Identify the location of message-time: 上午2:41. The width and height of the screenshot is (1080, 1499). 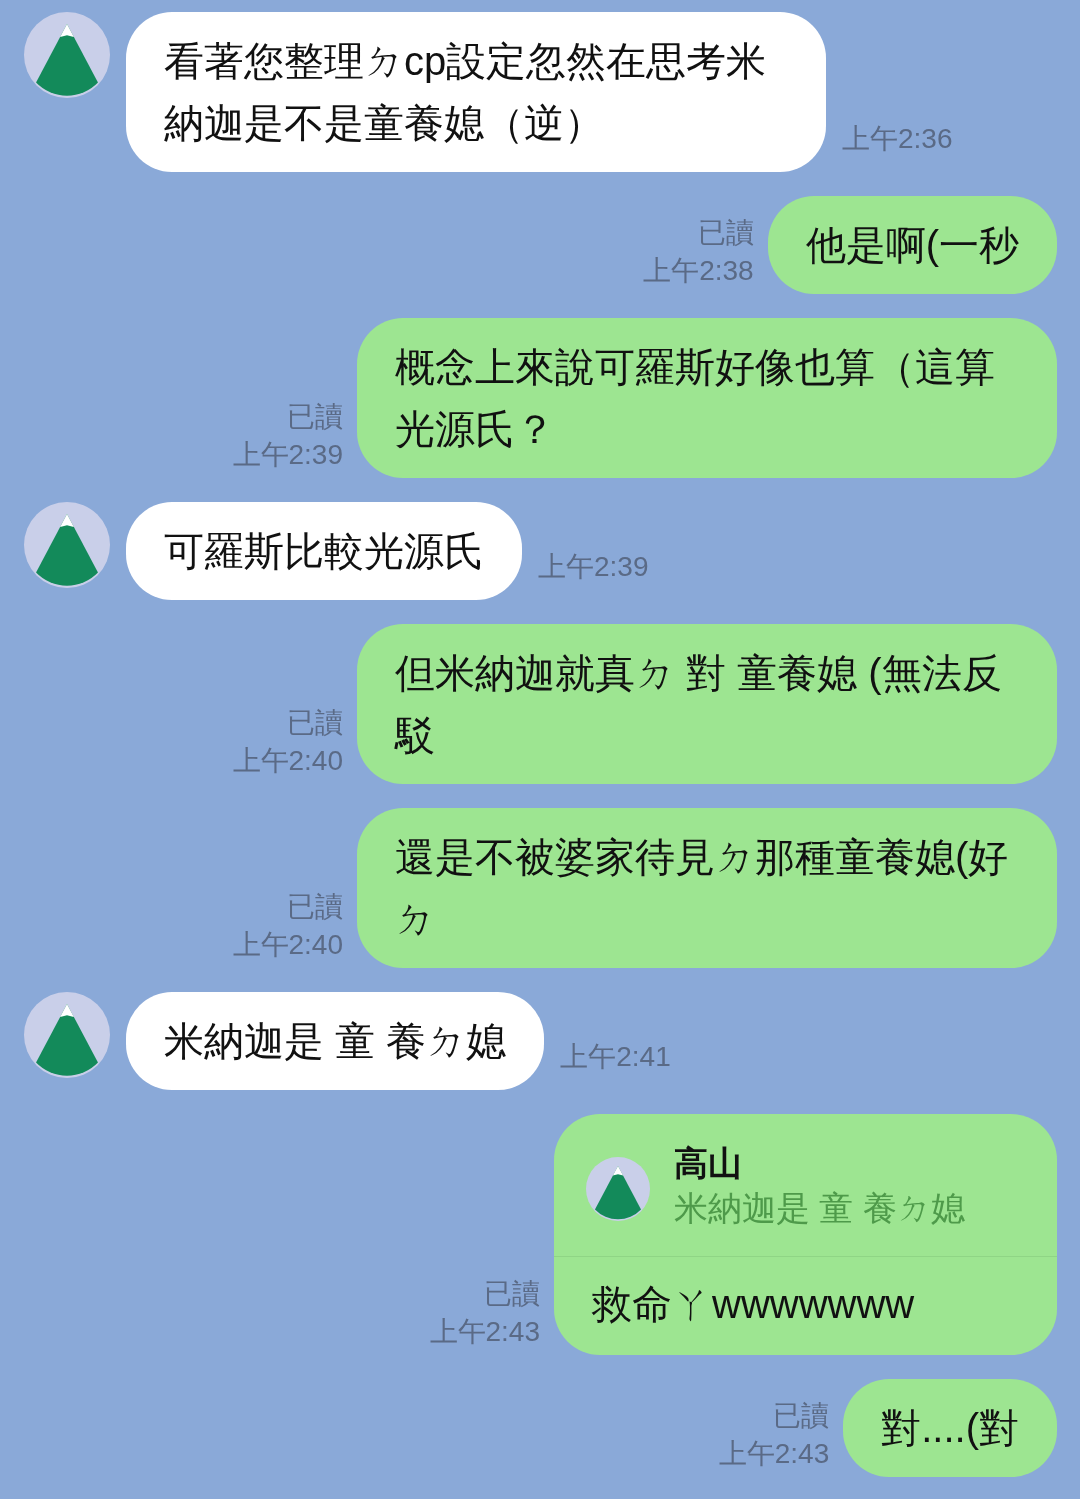
(615, 1057).